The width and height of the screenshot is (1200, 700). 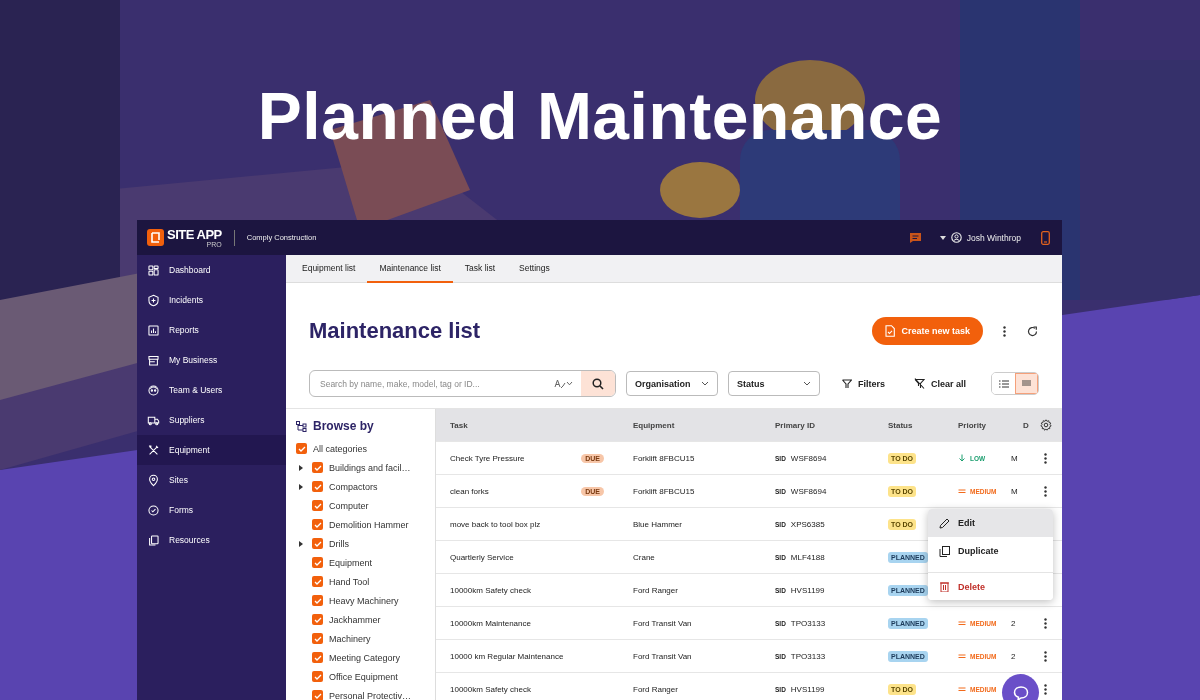 What do you see at coordinates (534, 269) in the screenshot?
I see `tab: Settings` at bounding box center [534, 269].